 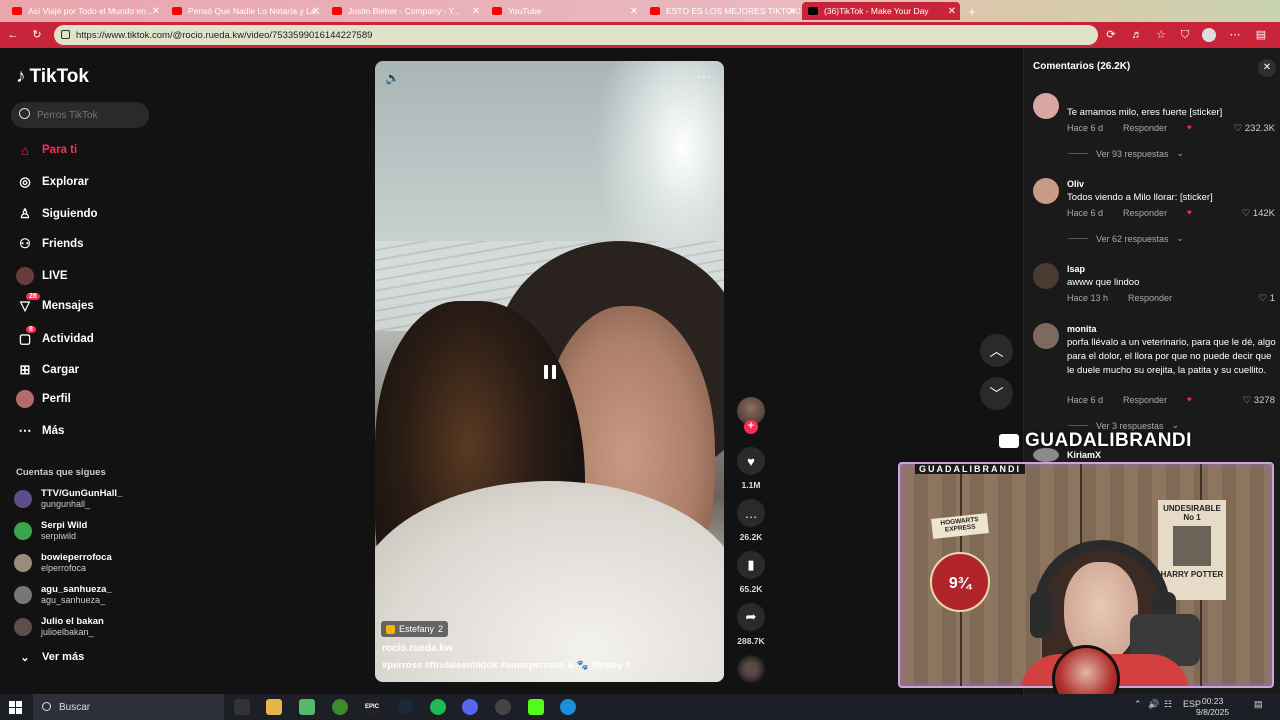 I want to click on tiktok-logo: ♪ TikTok, so click(x=52, y=77).